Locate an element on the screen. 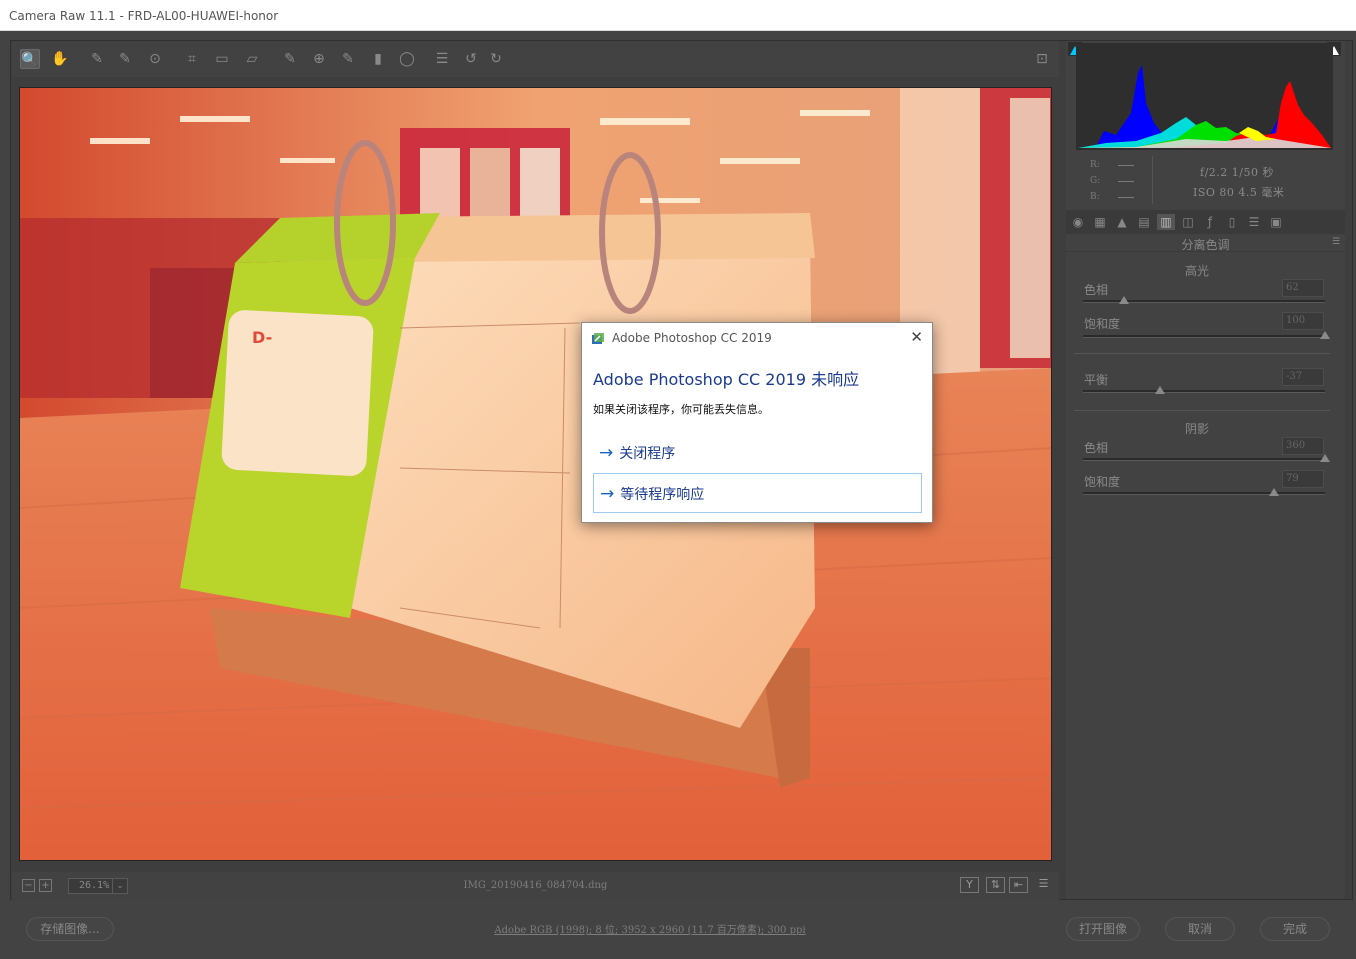 This screenshot has width=1356, height=959. highlights-saturation-slider is located at coordinates (1206, 335).